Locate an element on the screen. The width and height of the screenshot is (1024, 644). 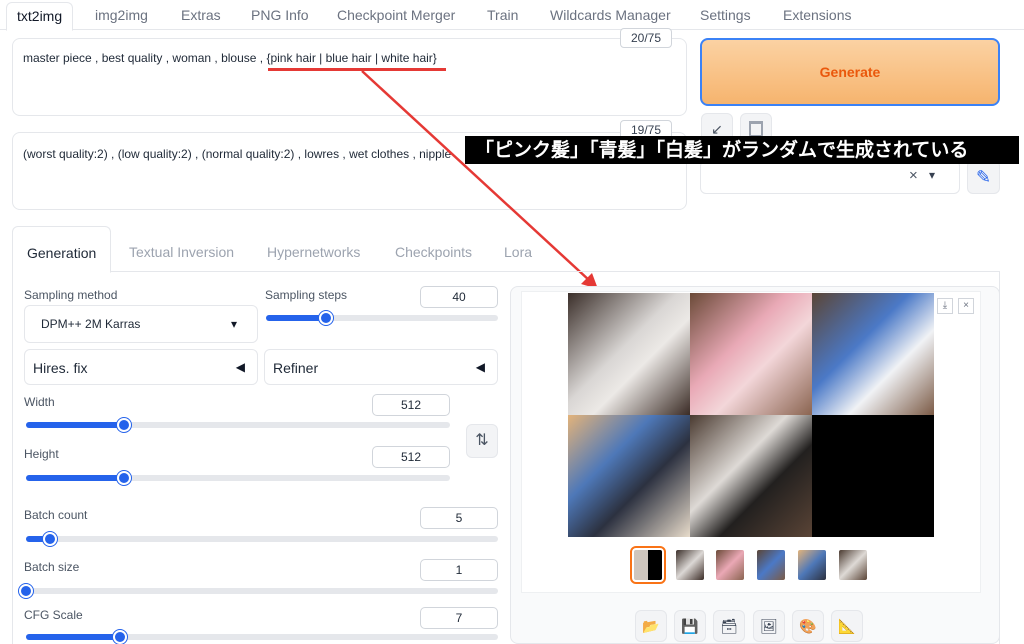
width-label: Width is located at coordinates (39, 402).